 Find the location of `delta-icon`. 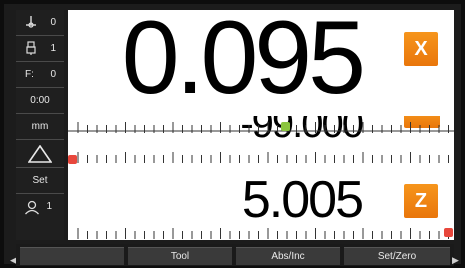

delta-icon is located at coordinates (40, 154).